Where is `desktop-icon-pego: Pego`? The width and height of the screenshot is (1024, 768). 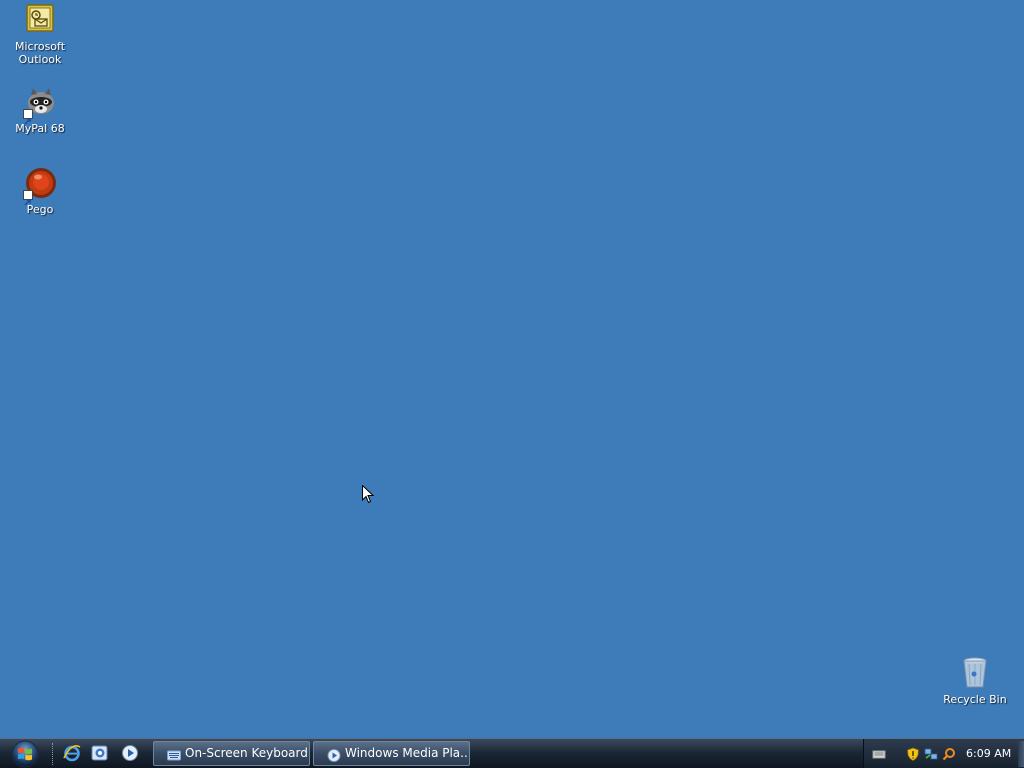
desktop-icon-pego: Pego is located at coordinates (40, 191).